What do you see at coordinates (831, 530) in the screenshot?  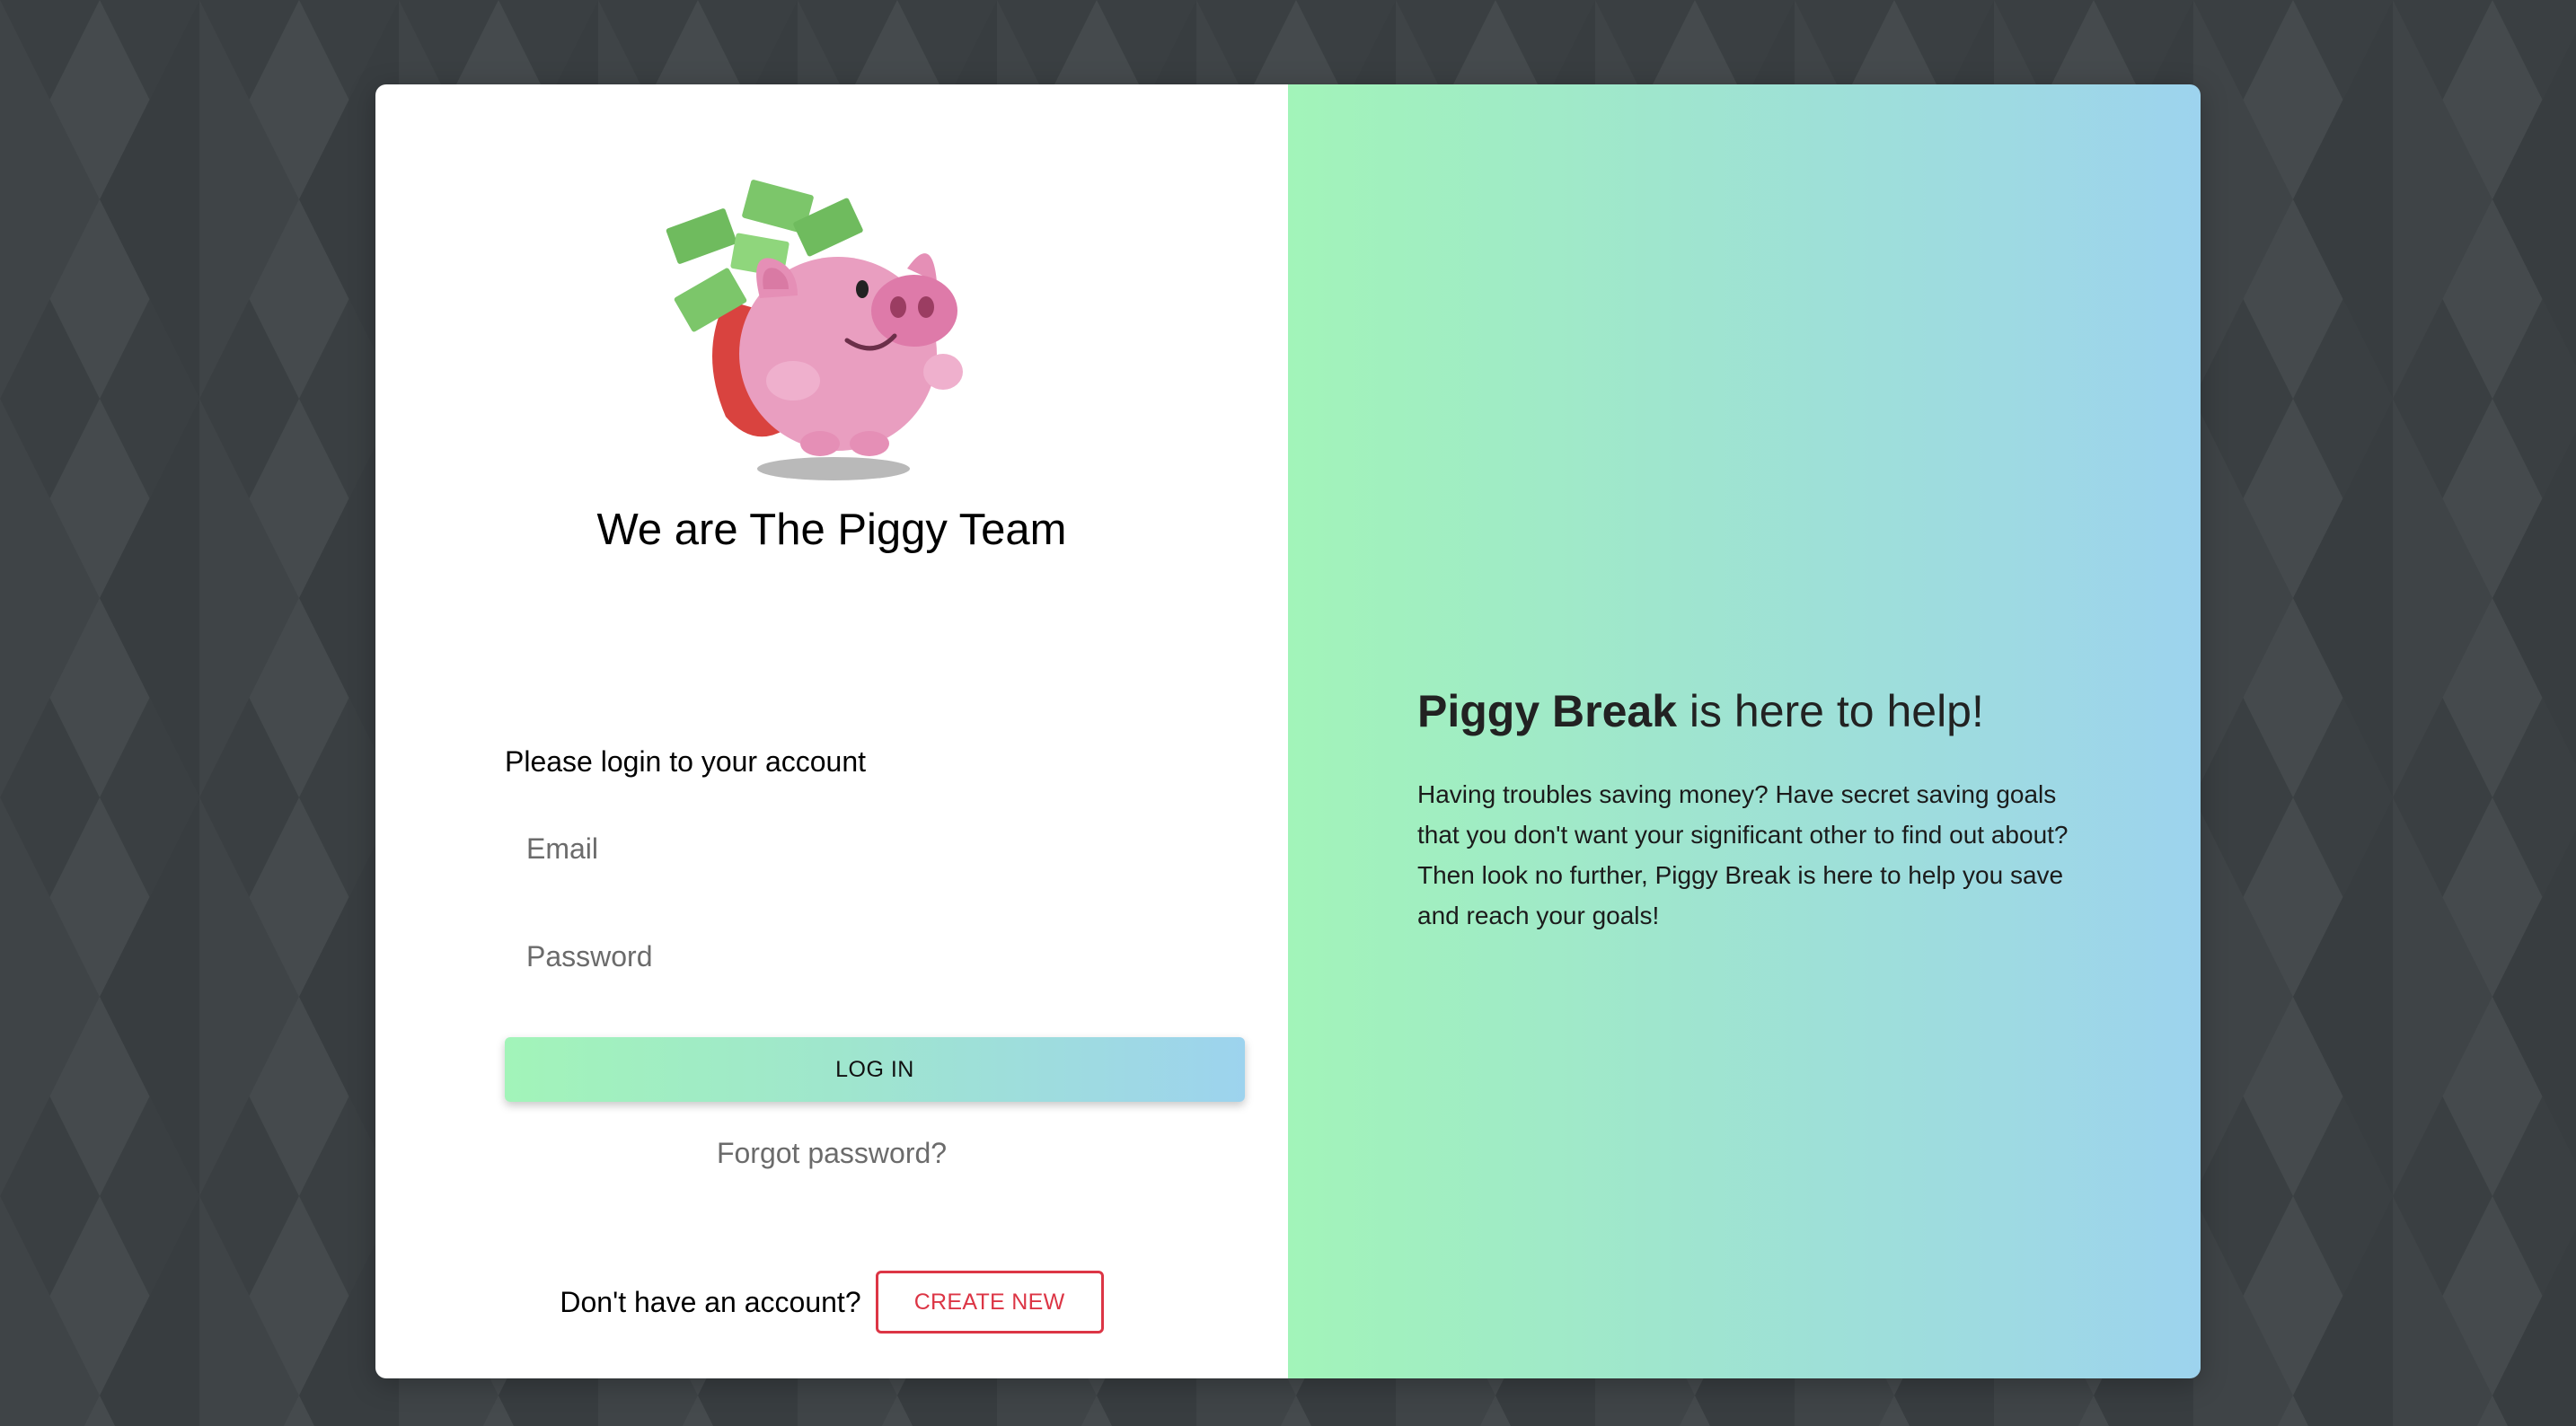 I see `team-title: We are The Piggy Team` at bounding box center [831, 530].